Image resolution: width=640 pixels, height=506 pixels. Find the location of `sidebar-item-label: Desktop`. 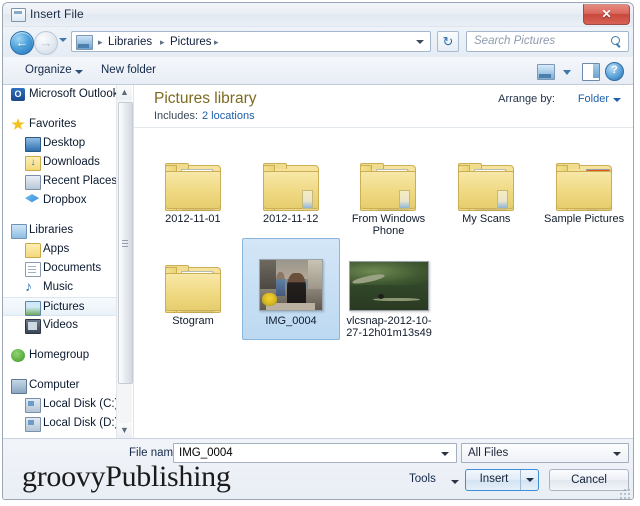

sidebar-item-label: Desktop is located at coordinates (64, 143).